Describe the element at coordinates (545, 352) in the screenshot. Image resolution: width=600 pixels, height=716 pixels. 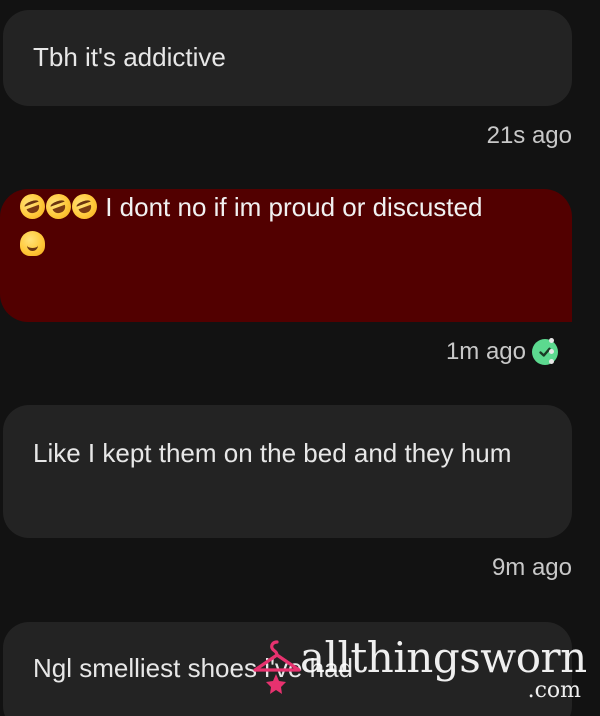
I see `read-check-icon` at that location.